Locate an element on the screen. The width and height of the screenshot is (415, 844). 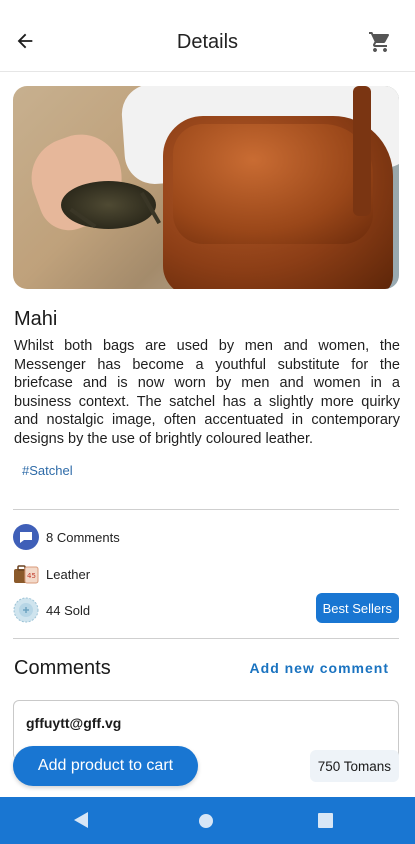
sold-badge-icon is located at coordinates (26, 610).